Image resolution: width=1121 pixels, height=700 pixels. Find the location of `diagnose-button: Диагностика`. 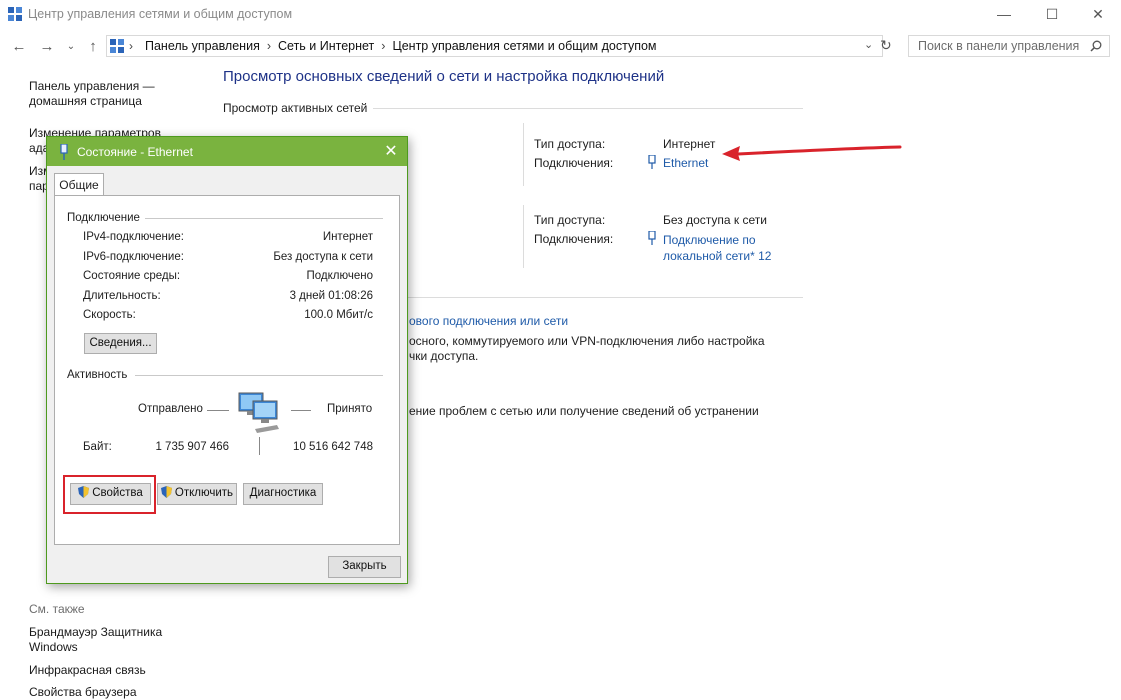

diagnose-button: Диагностика is located at coordinates (283, 494).